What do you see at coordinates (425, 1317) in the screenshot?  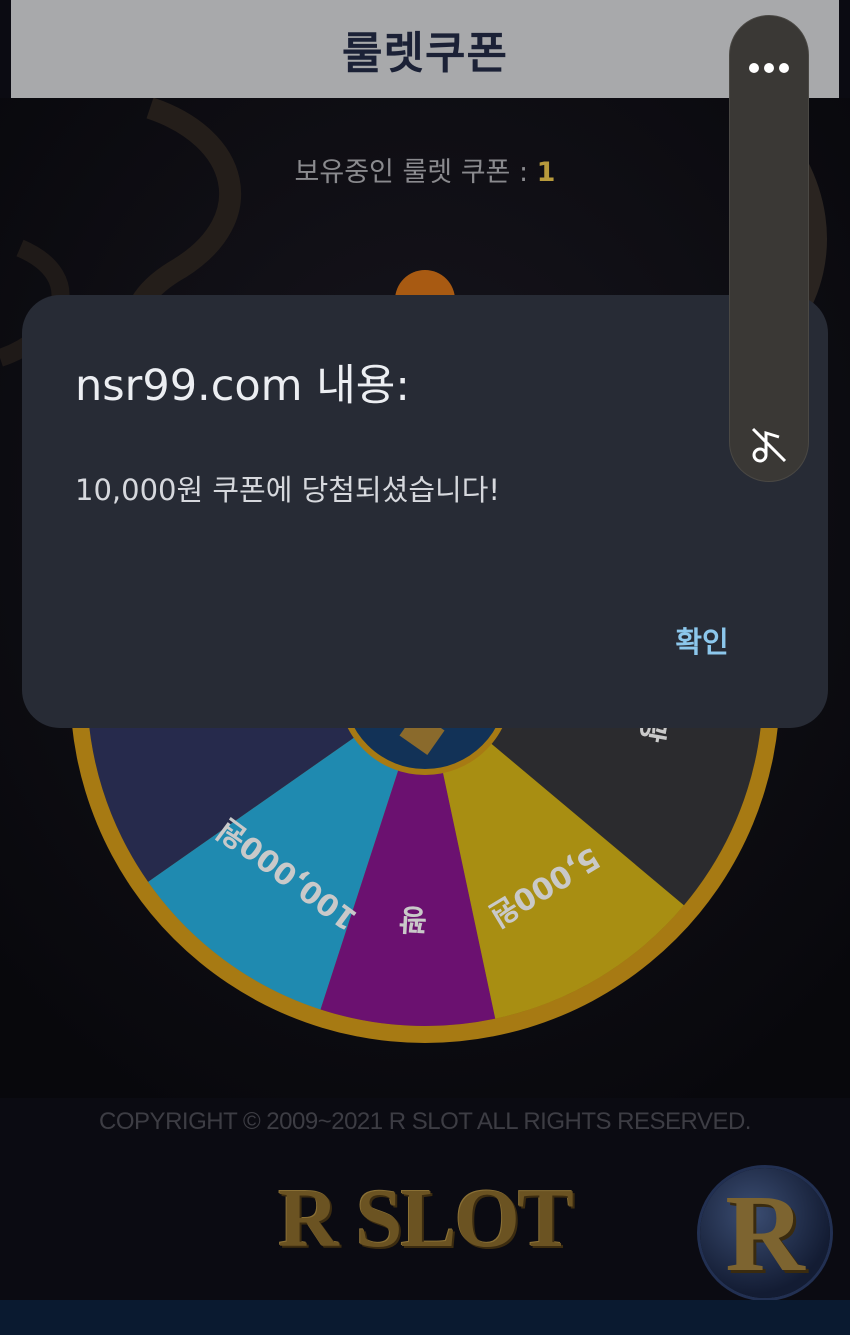 I see `bottom-nav-bar` at bounding box center [425, 1317].